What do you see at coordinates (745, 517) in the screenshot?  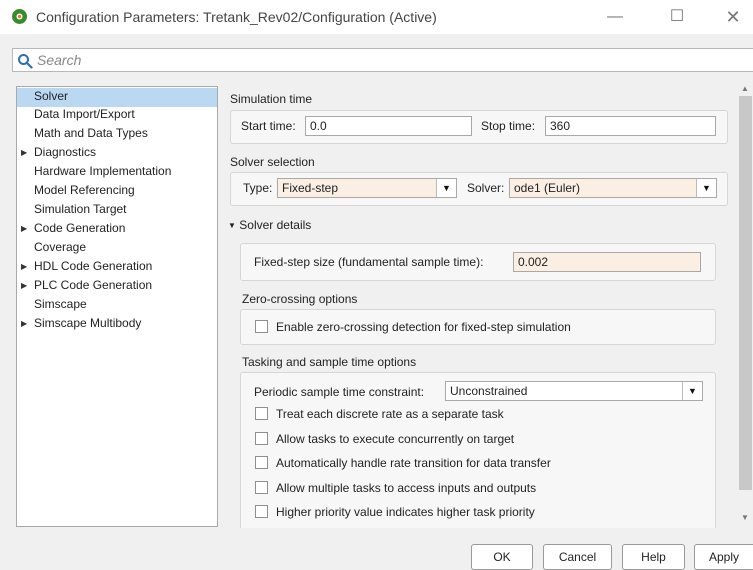 I see `scroll-down-icon: ▼` at bounding box center [745, 517].